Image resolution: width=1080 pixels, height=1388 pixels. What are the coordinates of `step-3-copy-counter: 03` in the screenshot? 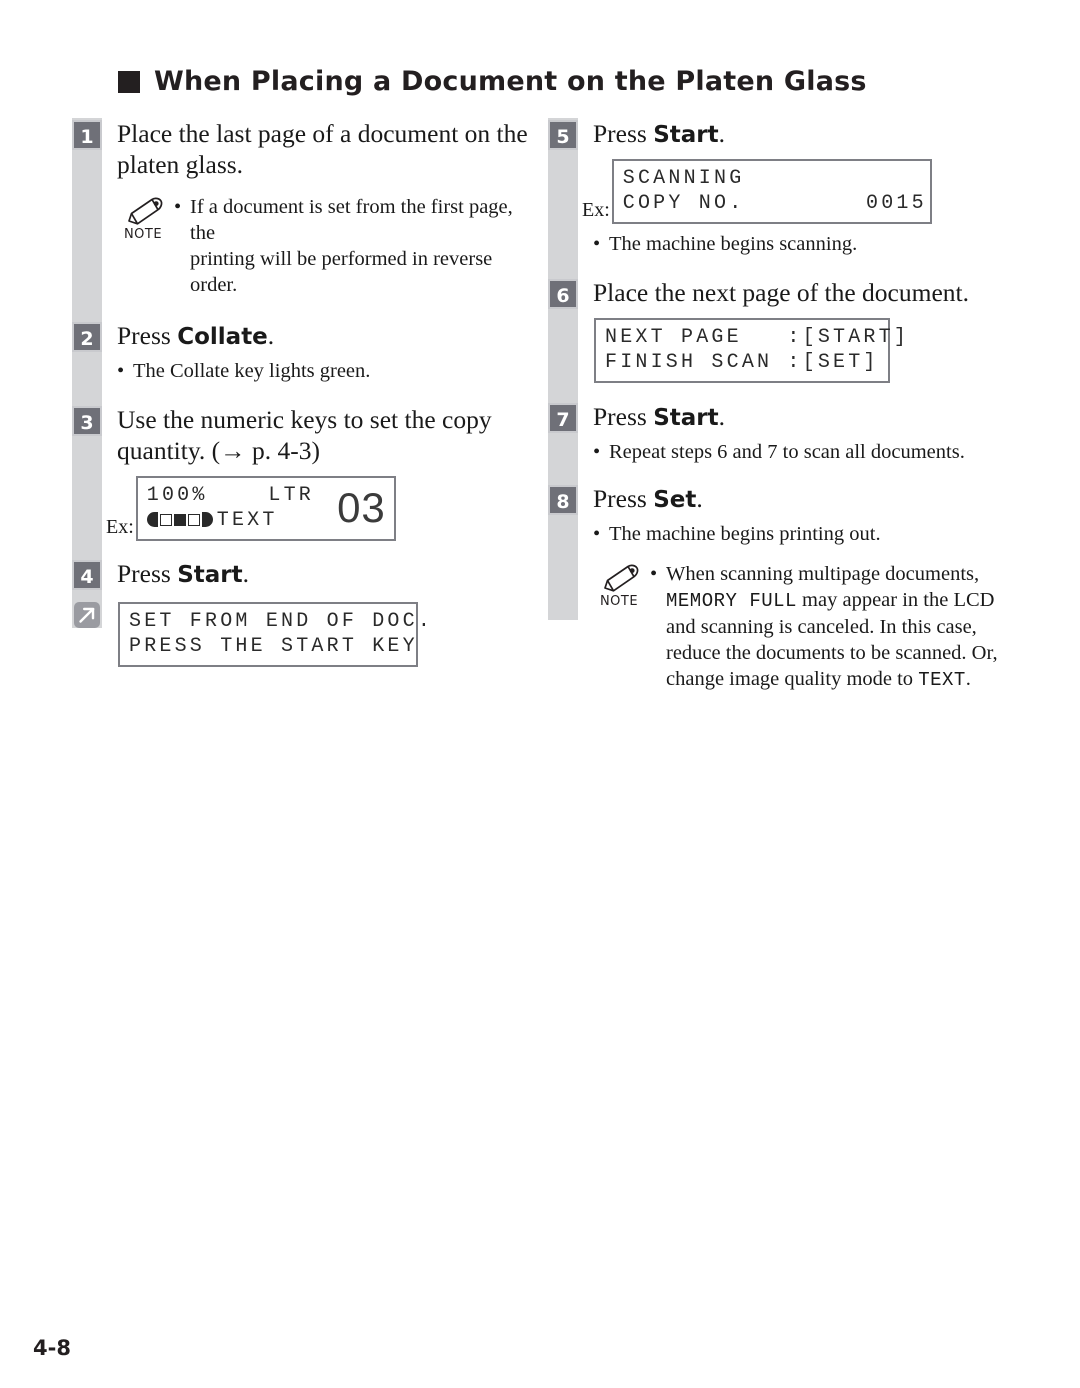 It's located at (361, 507).